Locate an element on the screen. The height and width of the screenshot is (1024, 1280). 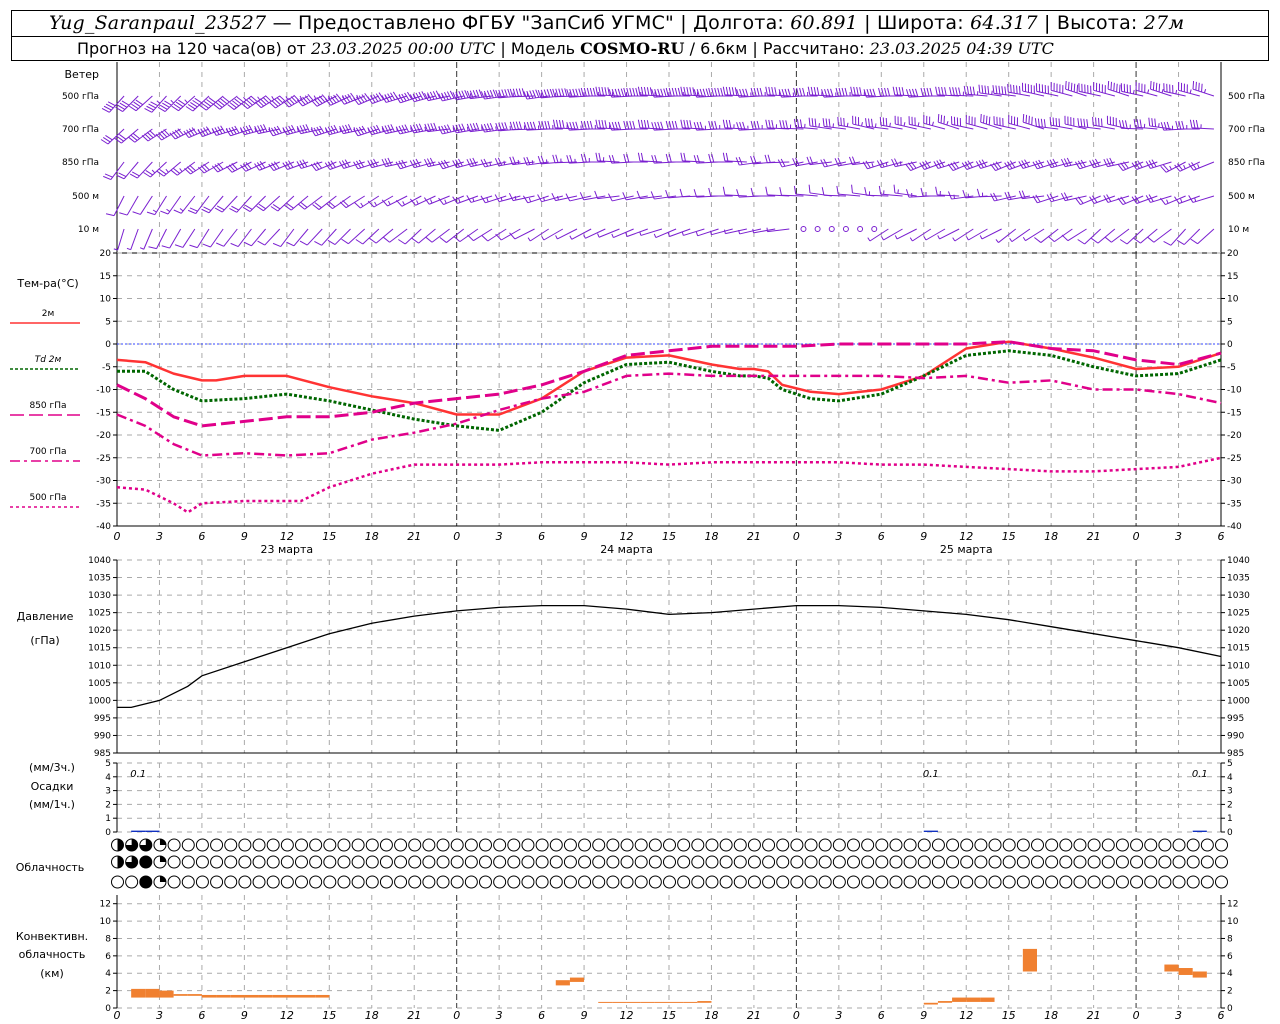
pressure-tick-label-left: 1020 is located at coordinates (99, 631).